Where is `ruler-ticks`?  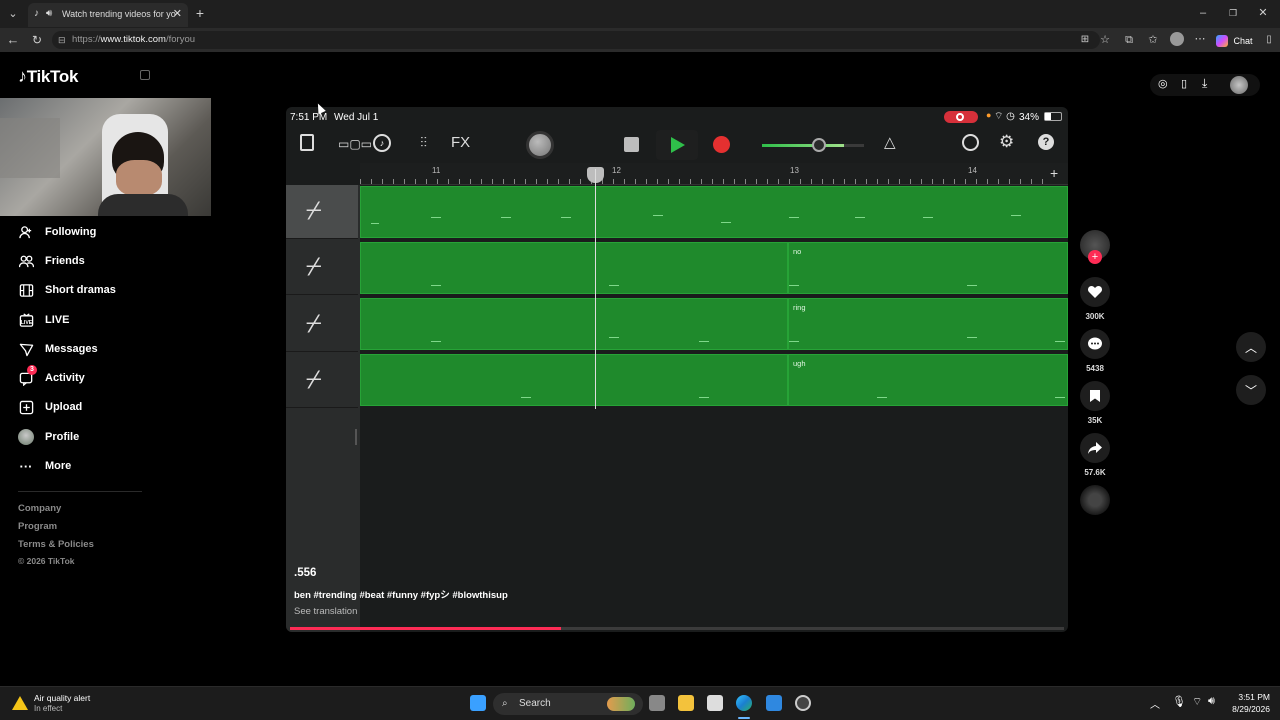 ruler-ticks is located at coordinates (705, 181).